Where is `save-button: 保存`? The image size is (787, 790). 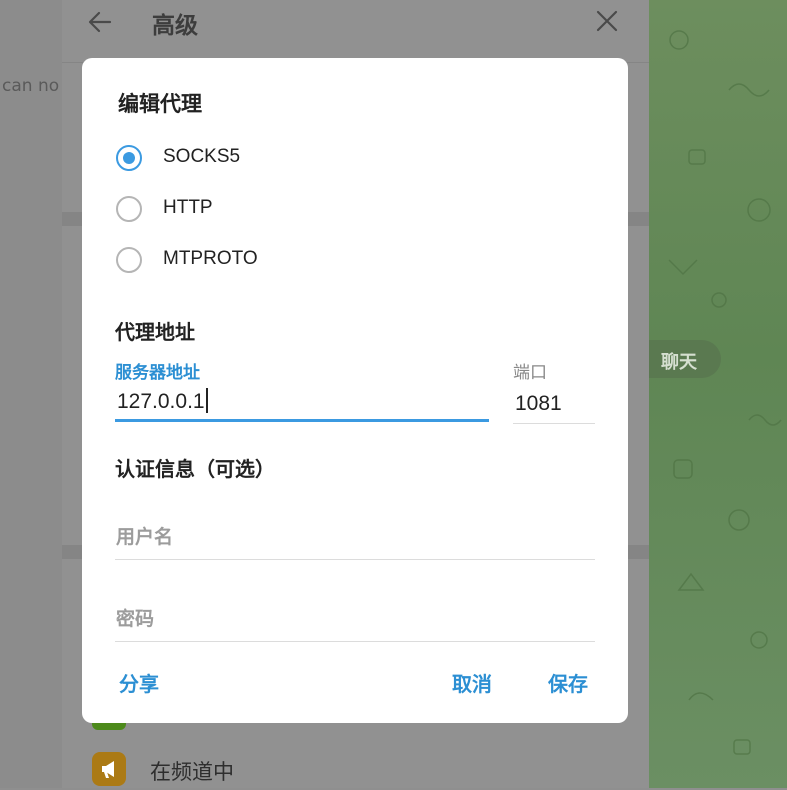
save-button: 保存 is located at coordinates (568, 682).